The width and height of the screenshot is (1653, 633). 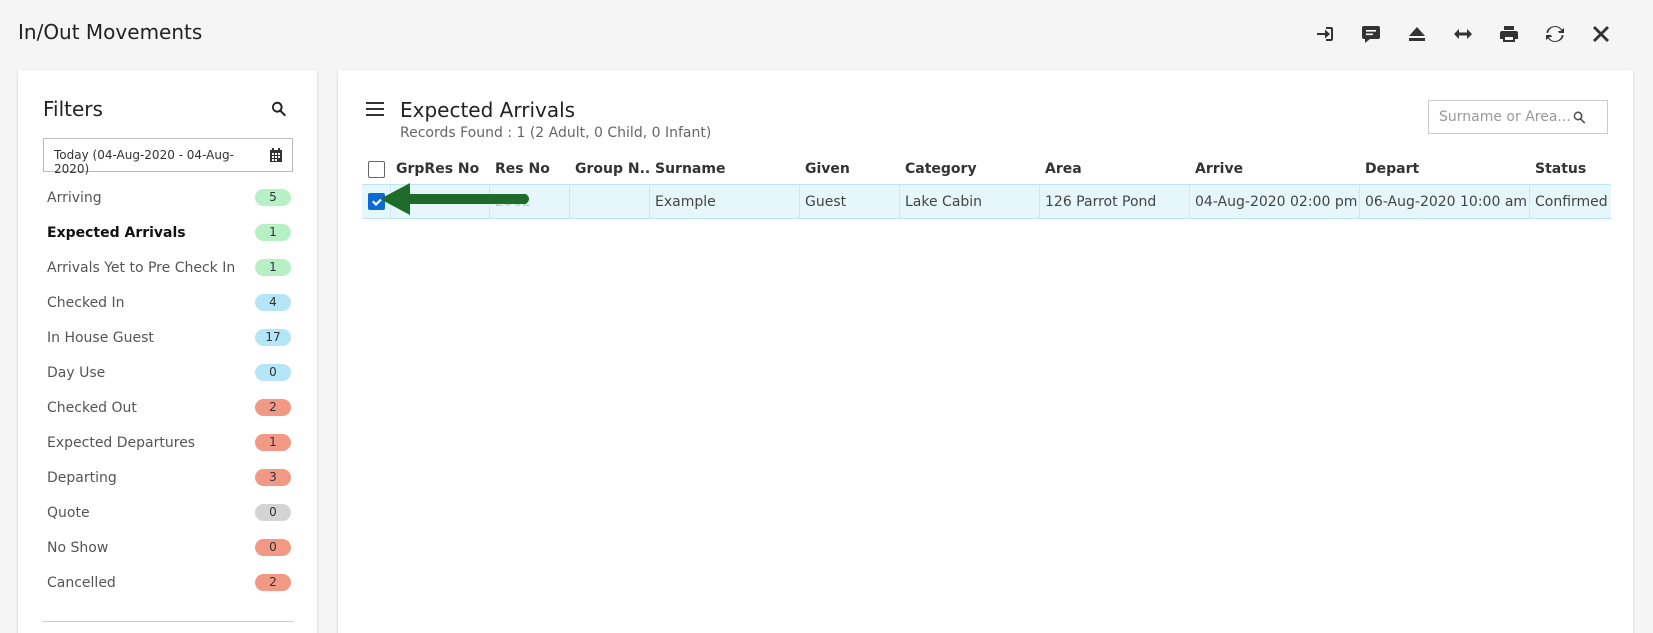 I want to click on filter-label: Arriving, so click(x=74, y=197).